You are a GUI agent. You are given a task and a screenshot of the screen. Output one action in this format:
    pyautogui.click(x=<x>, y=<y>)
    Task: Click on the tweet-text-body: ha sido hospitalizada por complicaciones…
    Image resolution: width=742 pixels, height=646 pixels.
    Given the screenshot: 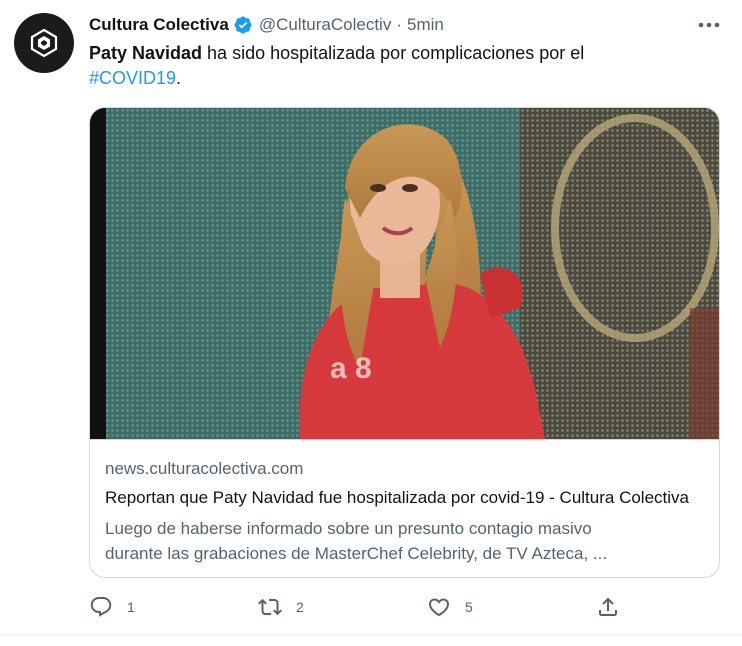 What is the action you would take?
    pyautogui.click(x=393, y=53)
    